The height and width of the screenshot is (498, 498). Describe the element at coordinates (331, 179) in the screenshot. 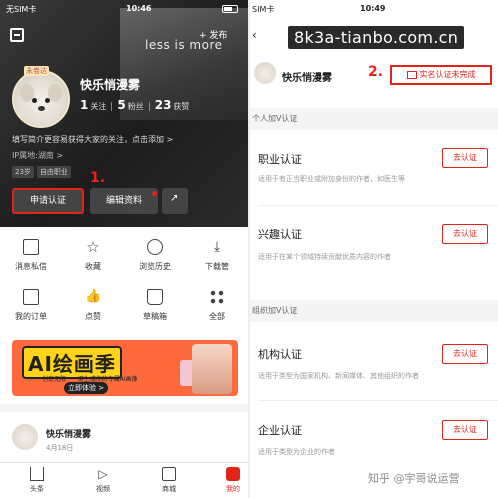

I see `cert-desc-profession: 适用于有正当职业或附加身份的作者，如医生等` at that location.